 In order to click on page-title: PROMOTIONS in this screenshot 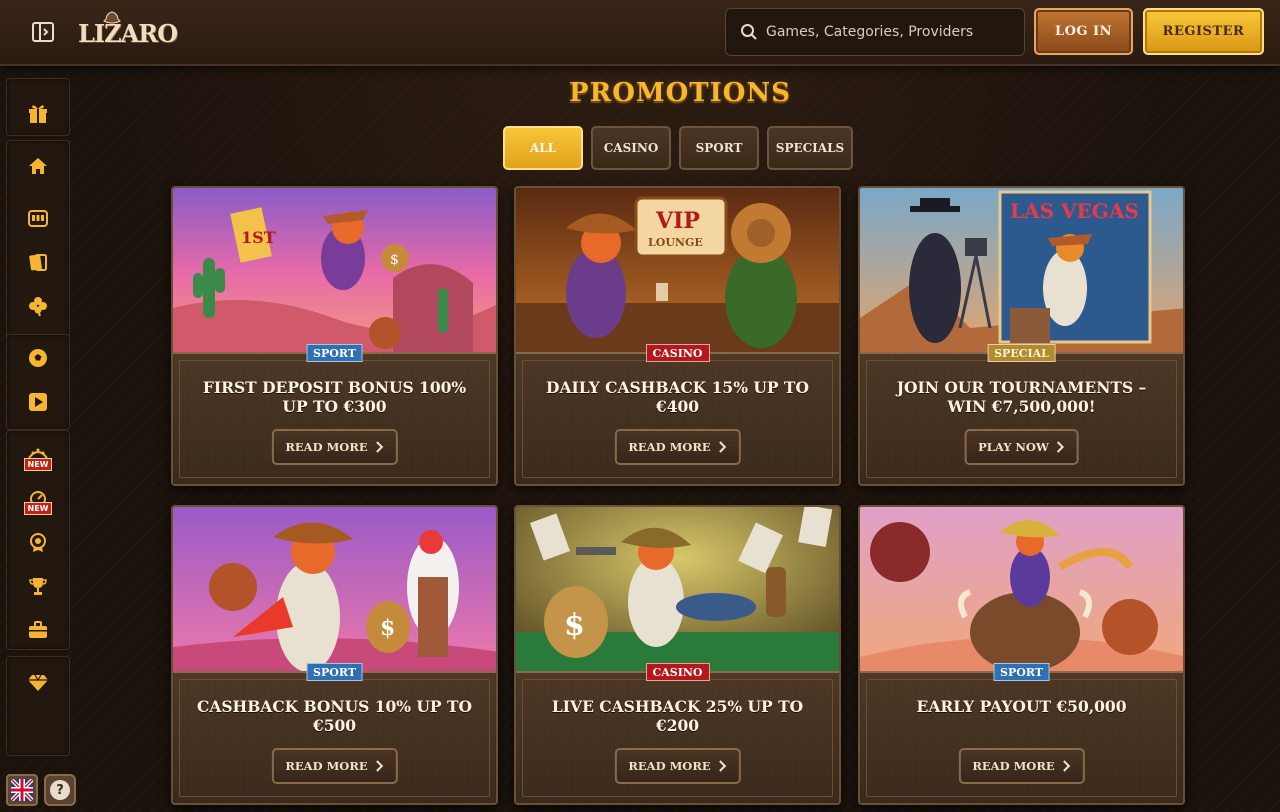, I will do `click(680, 93)`.